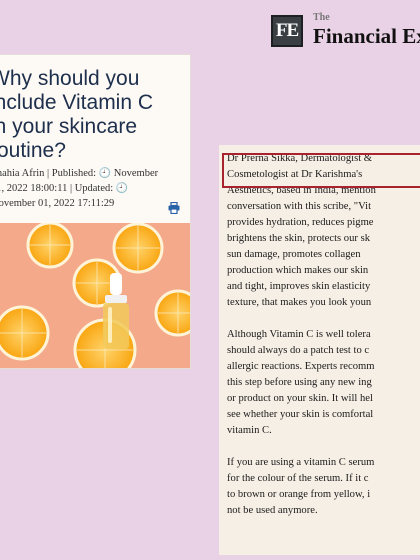 The height and width of the screenshot is (560, 420). Describe the element at coordinates (300, 398) in the screenshot. I see `article-line: or product on your skin. It will hel` at that location.